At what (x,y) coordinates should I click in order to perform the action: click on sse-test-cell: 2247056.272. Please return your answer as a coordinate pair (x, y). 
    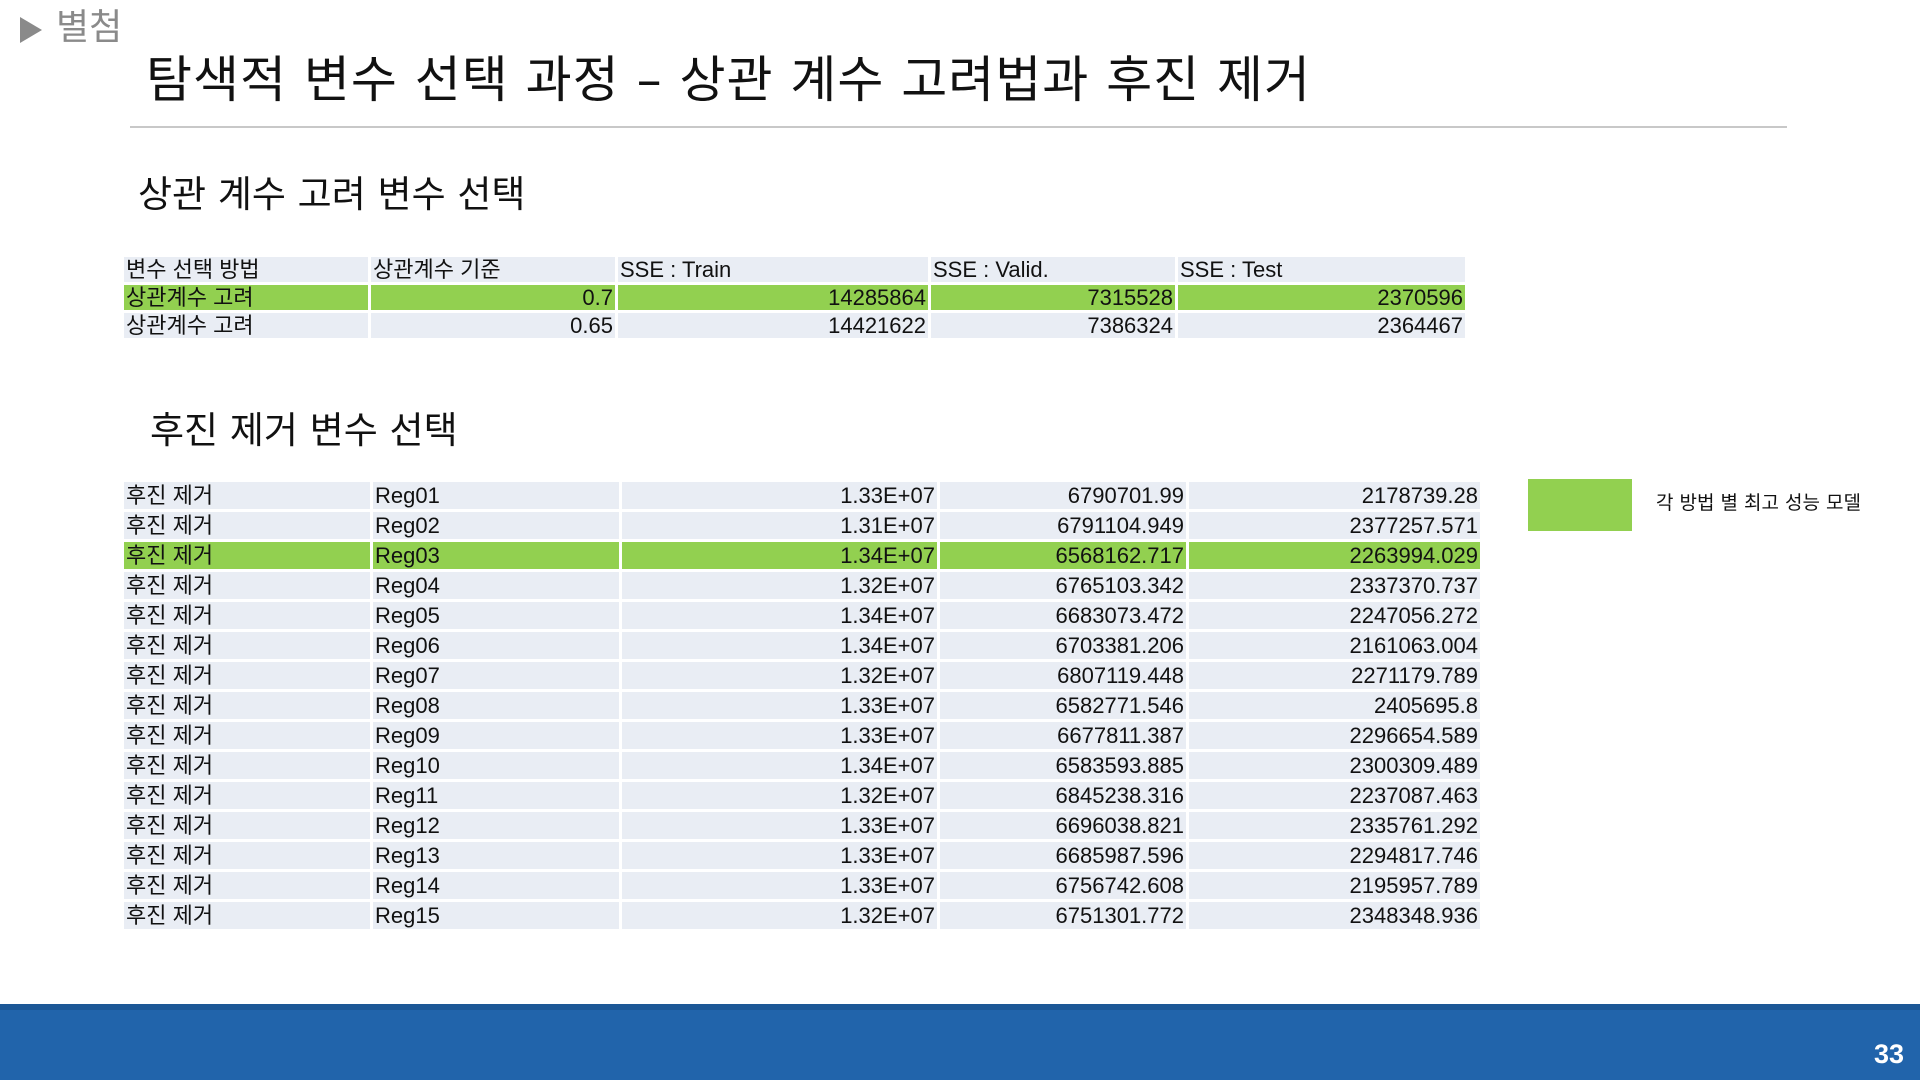
    Looking at the image, I should click on (1334, 615).